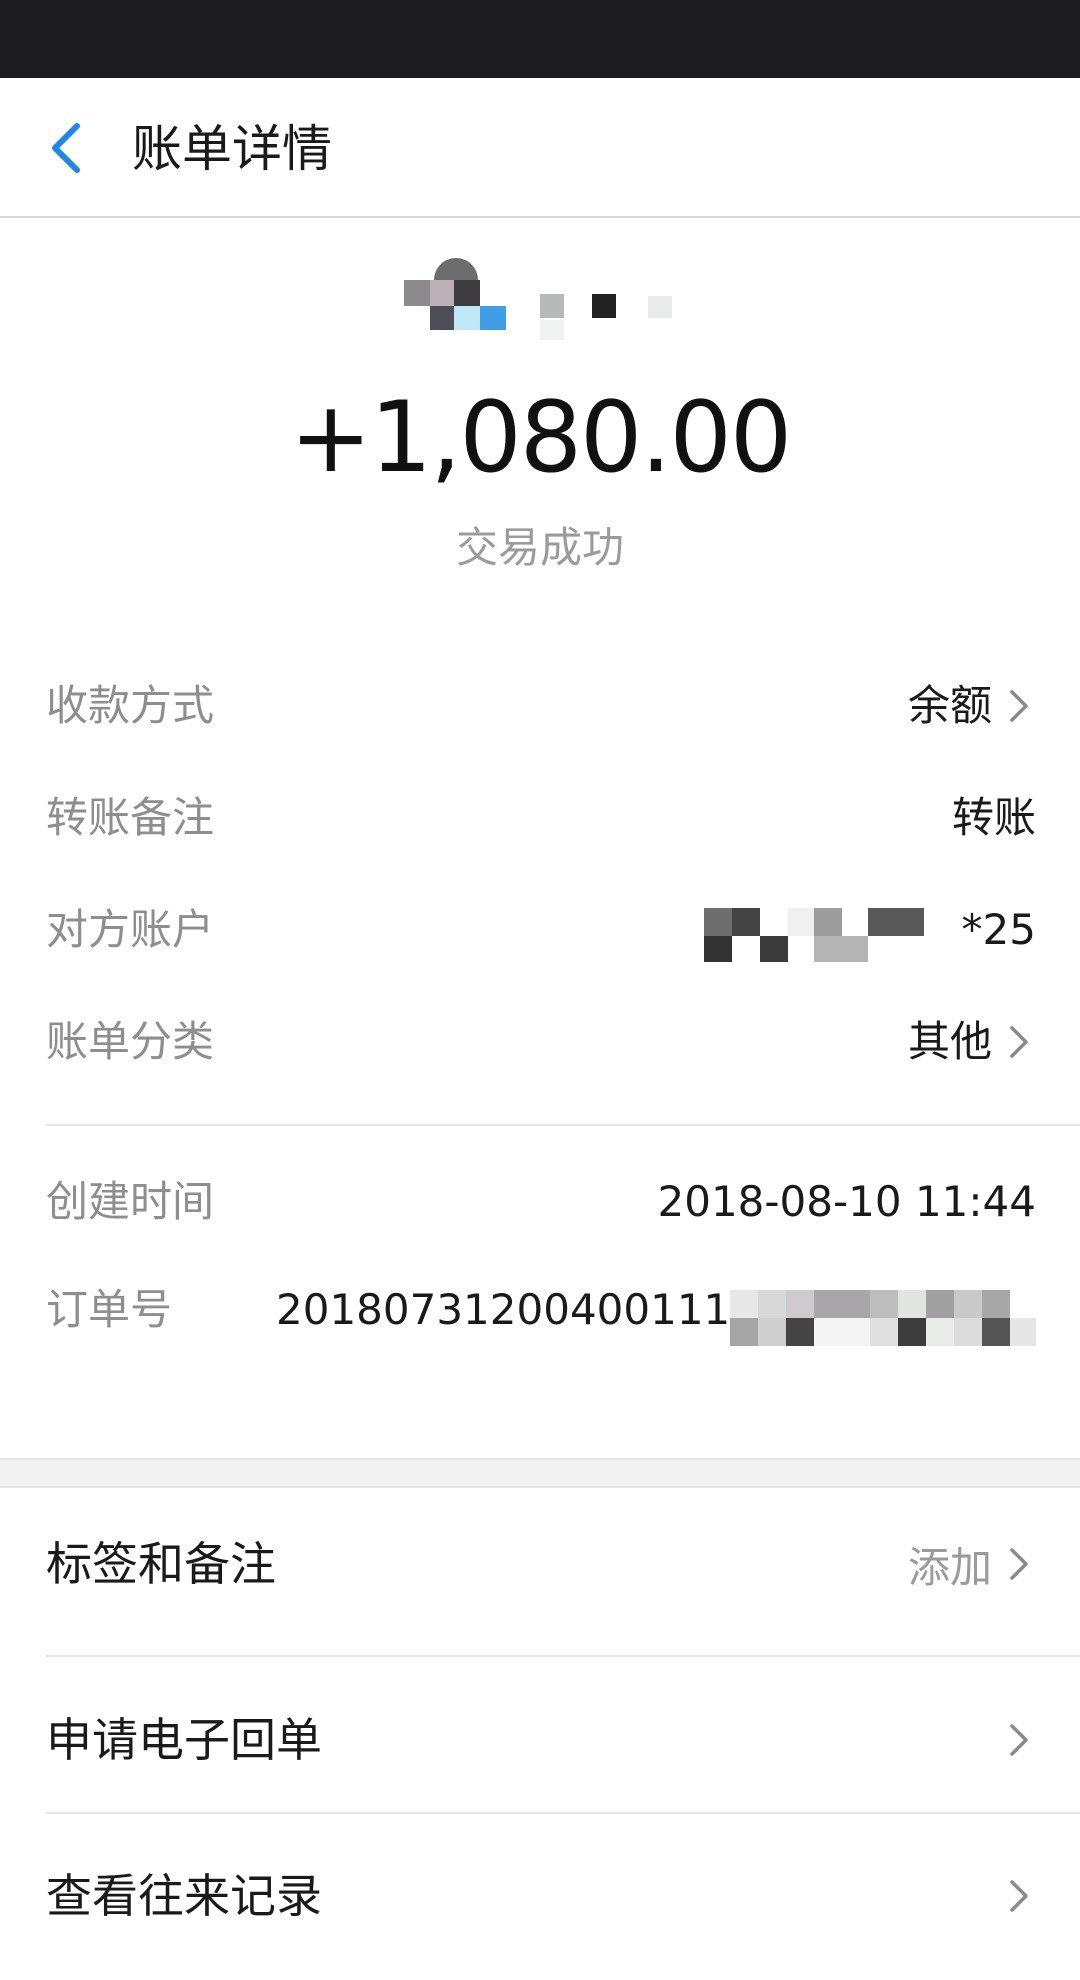 This screenshot has width=1080, height=1980. What do you see at coordinates (184, 1740) in the screenshot?
I see `action-label: 申请电子回单` at bounding box center [184, 1740].